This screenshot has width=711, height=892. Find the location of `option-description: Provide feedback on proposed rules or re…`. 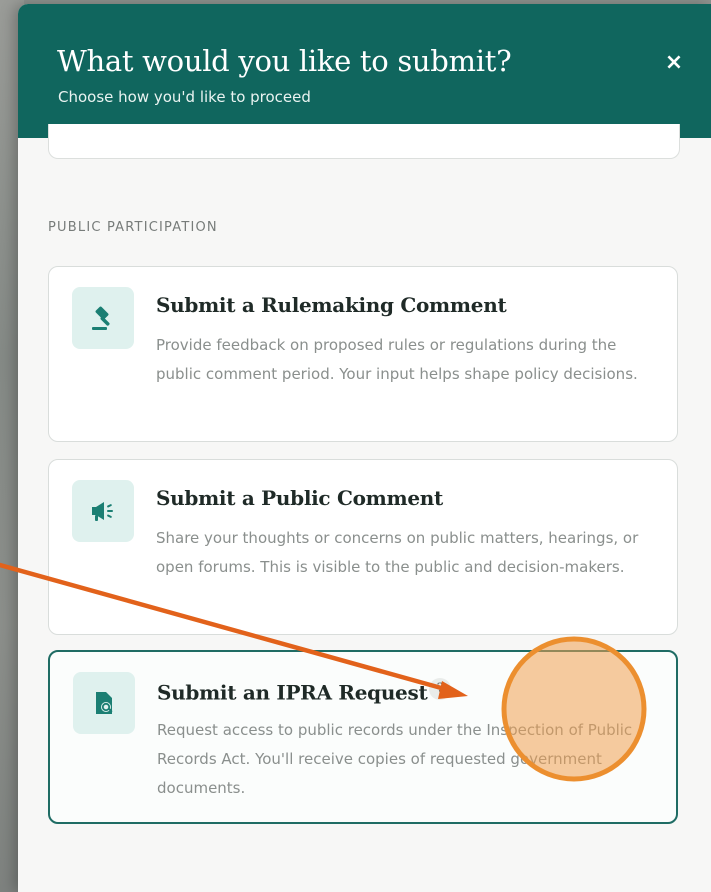

option-description: Provide feedback on proposed rules or re… is located at coordinates (397, 359).